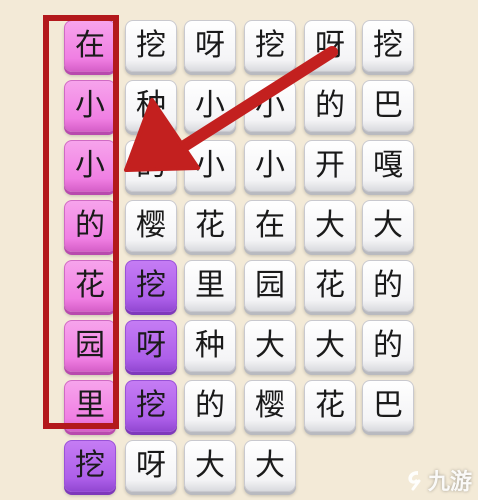  I want to click on watermark: 九游, so click(438, 480).